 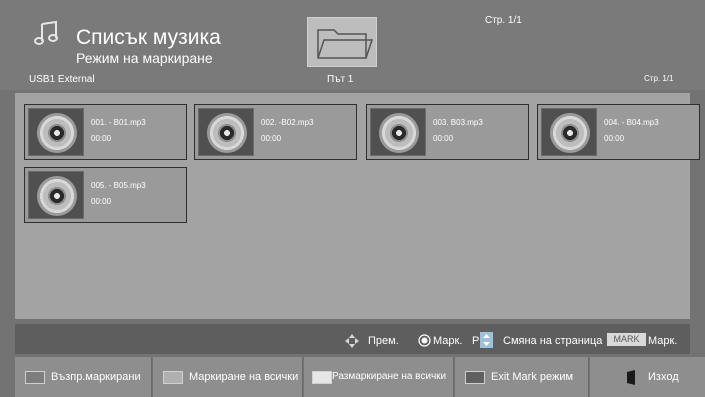 What do you see at coordinates (389, 376) in the screenshot?
I see `button-label: Размаркиране на всички` at bounding box center [389, 376].